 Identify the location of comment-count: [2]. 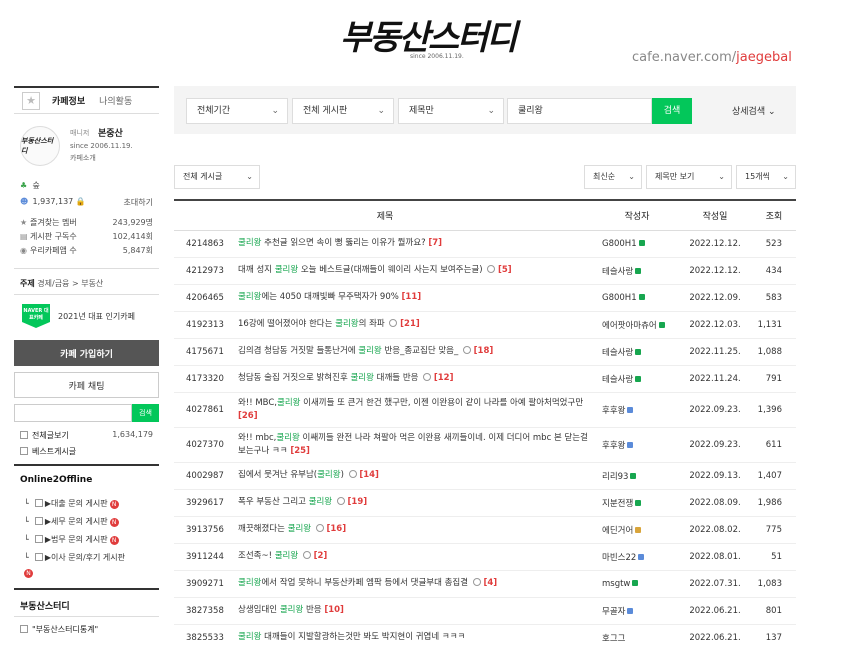
(321, 556).